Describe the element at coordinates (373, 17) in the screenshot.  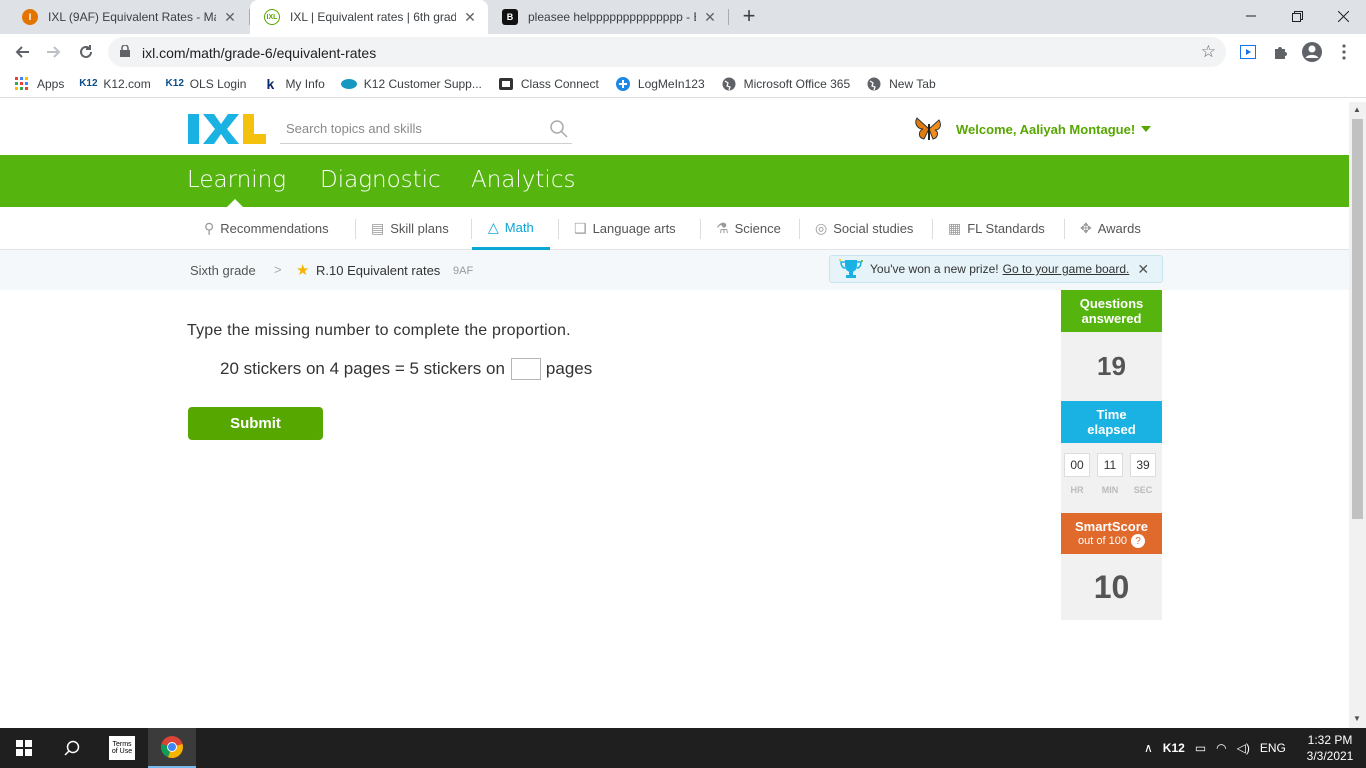
I see `tab-title: IXL | Equivalent rates | 6th grade` at that location.